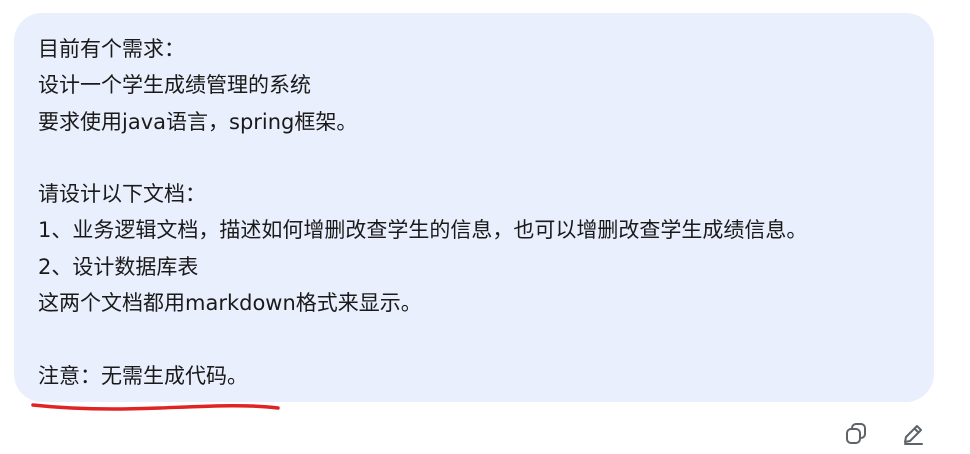 The width and height of the screenshot is (970, 454). Describe the element at coordinates (423, 230) in the screenshot. I see `message-line: 1、业务逻辑文档，描述如何增删改查学生的信息，也可以增删改查学生成绩信息。` at that location.